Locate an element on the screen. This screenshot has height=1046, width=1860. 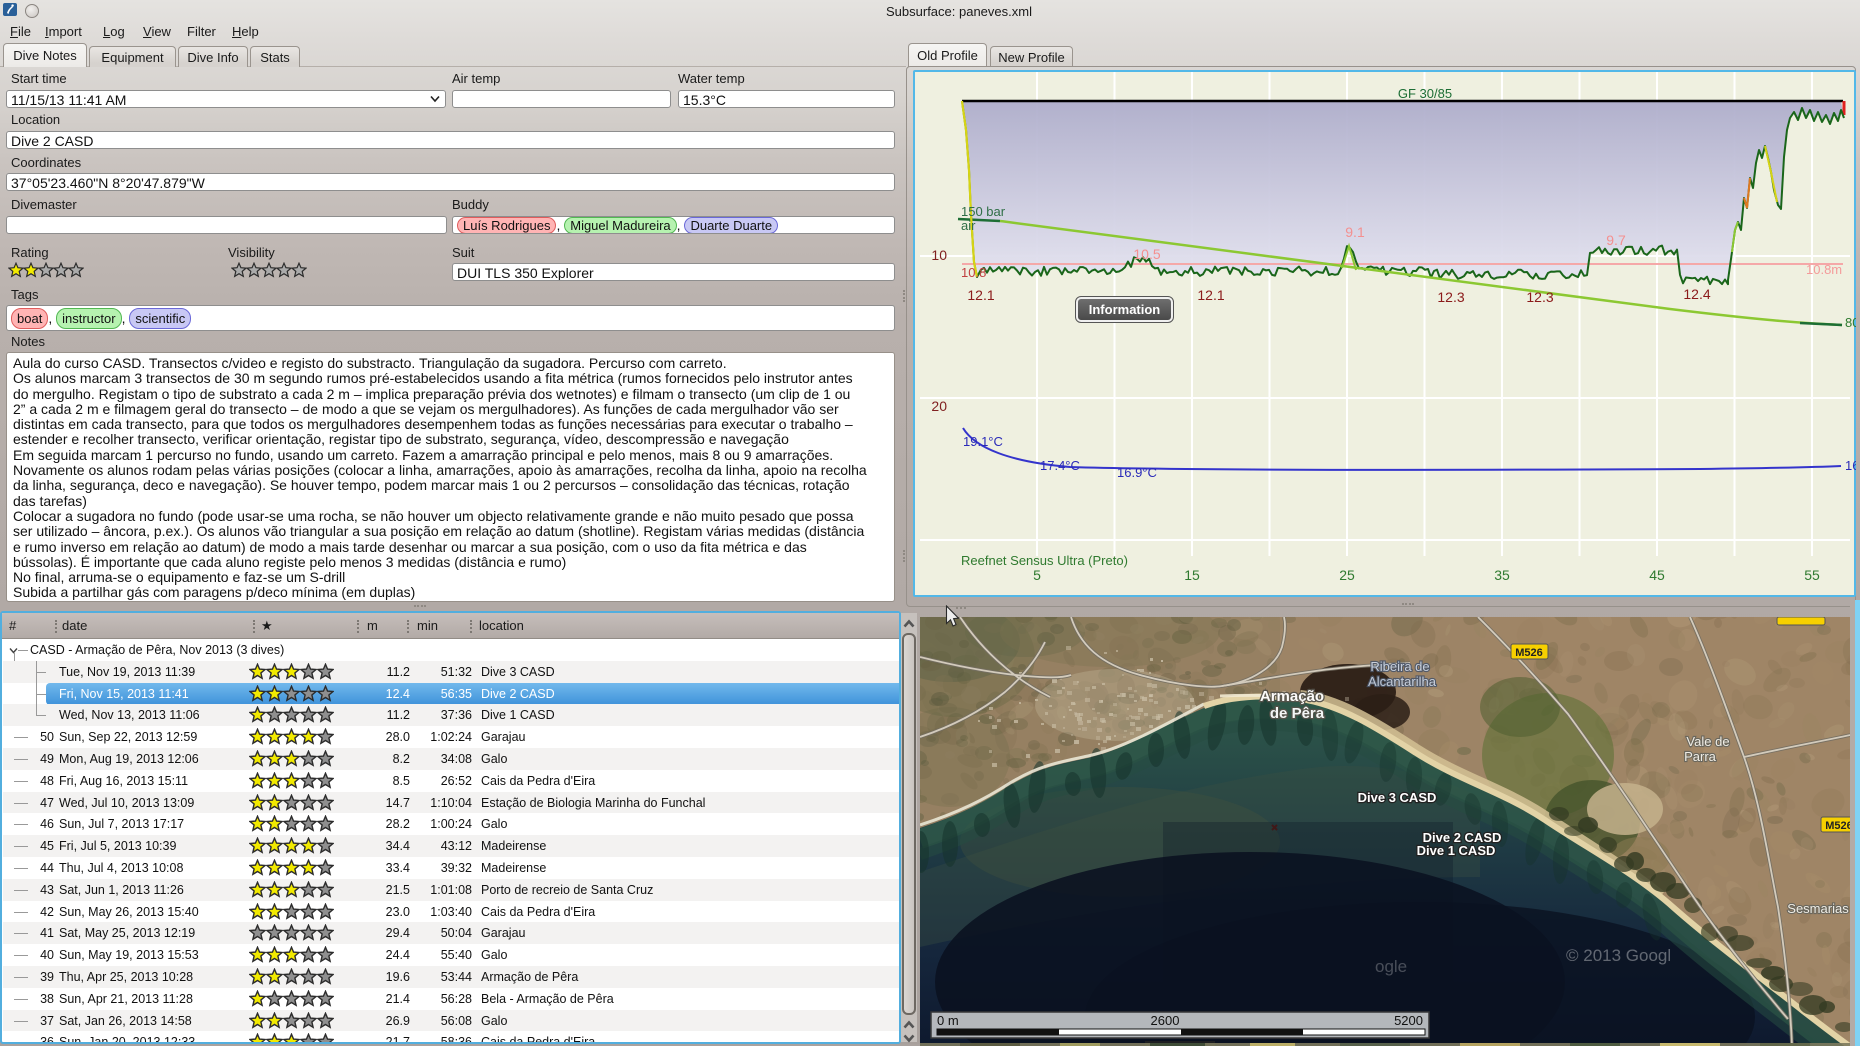
svg-text: 35 is located at coordinates (1502, 575).